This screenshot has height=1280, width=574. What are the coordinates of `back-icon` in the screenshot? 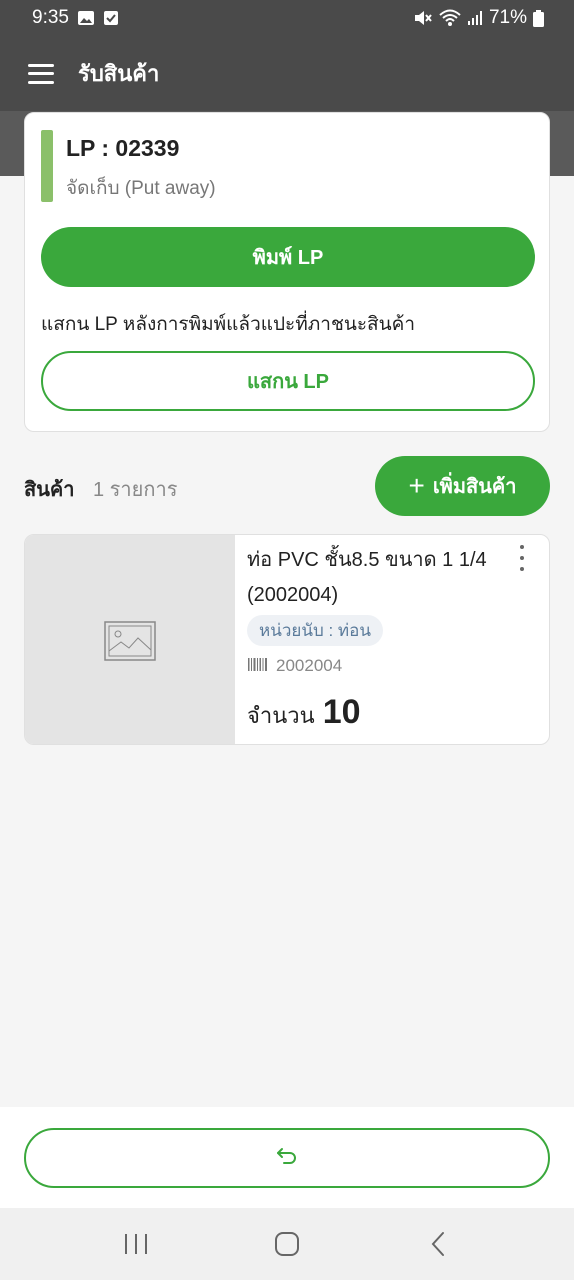 It's located at (438, 1244).